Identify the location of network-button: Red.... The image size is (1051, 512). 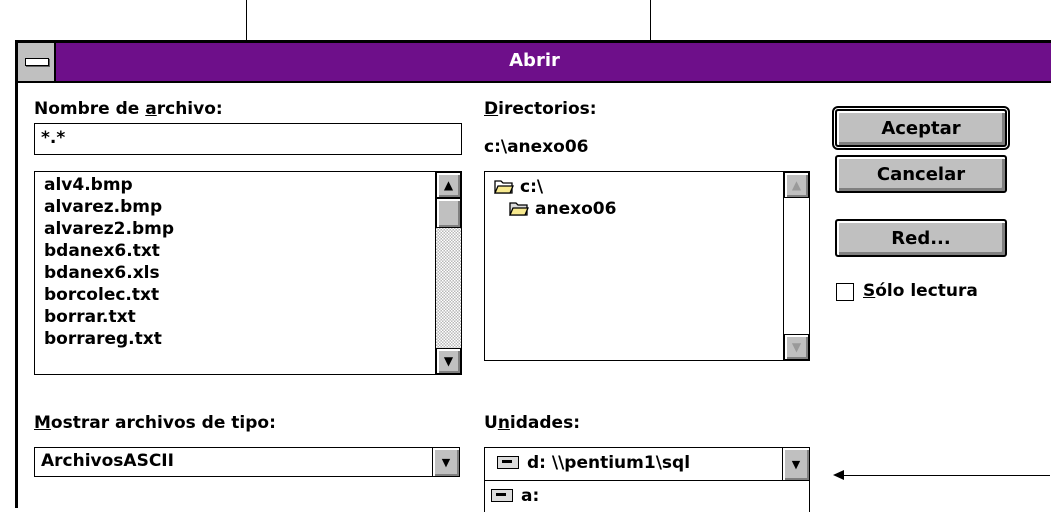
(921, 238).